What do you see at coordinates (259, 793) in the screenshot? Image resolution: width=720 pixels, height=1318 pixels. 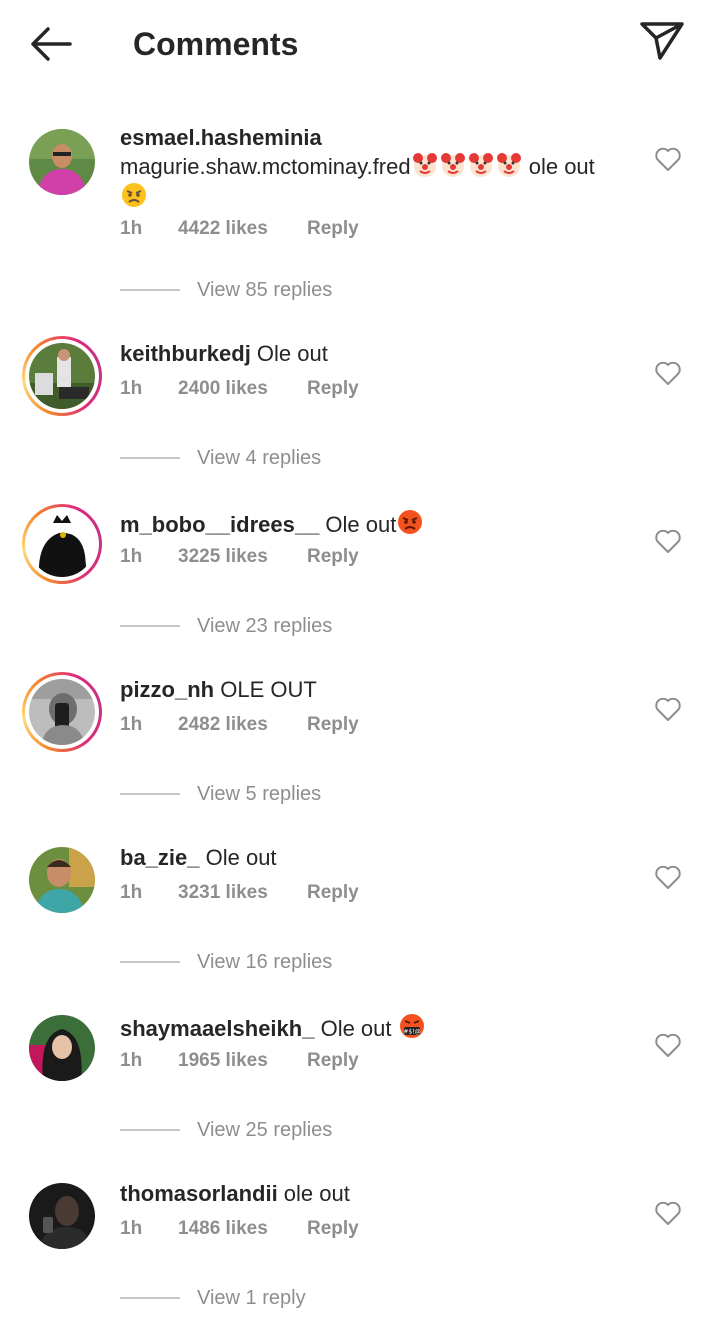 I see `view-replies-label: View 5 replies` at bounding box center [259, 793].